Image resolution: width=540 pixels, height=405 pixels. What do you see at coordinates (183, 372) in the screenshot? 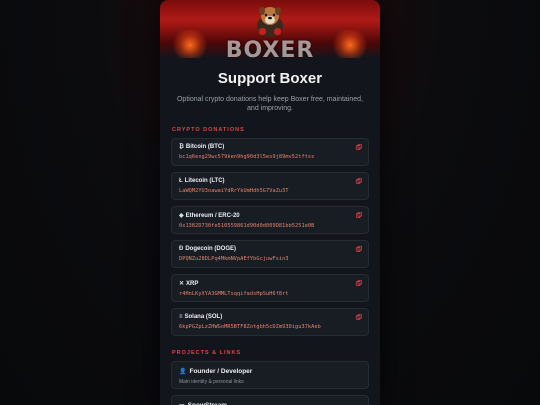
I see `user-icon: 👤` at bounding box center [183, 372].